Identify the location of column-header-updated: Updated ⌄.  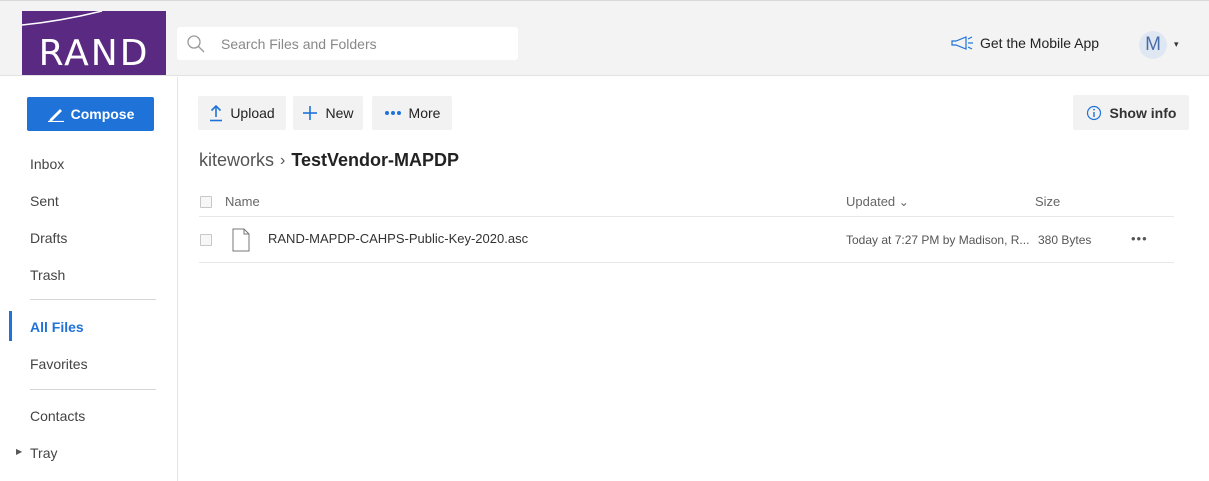
(877, 201).